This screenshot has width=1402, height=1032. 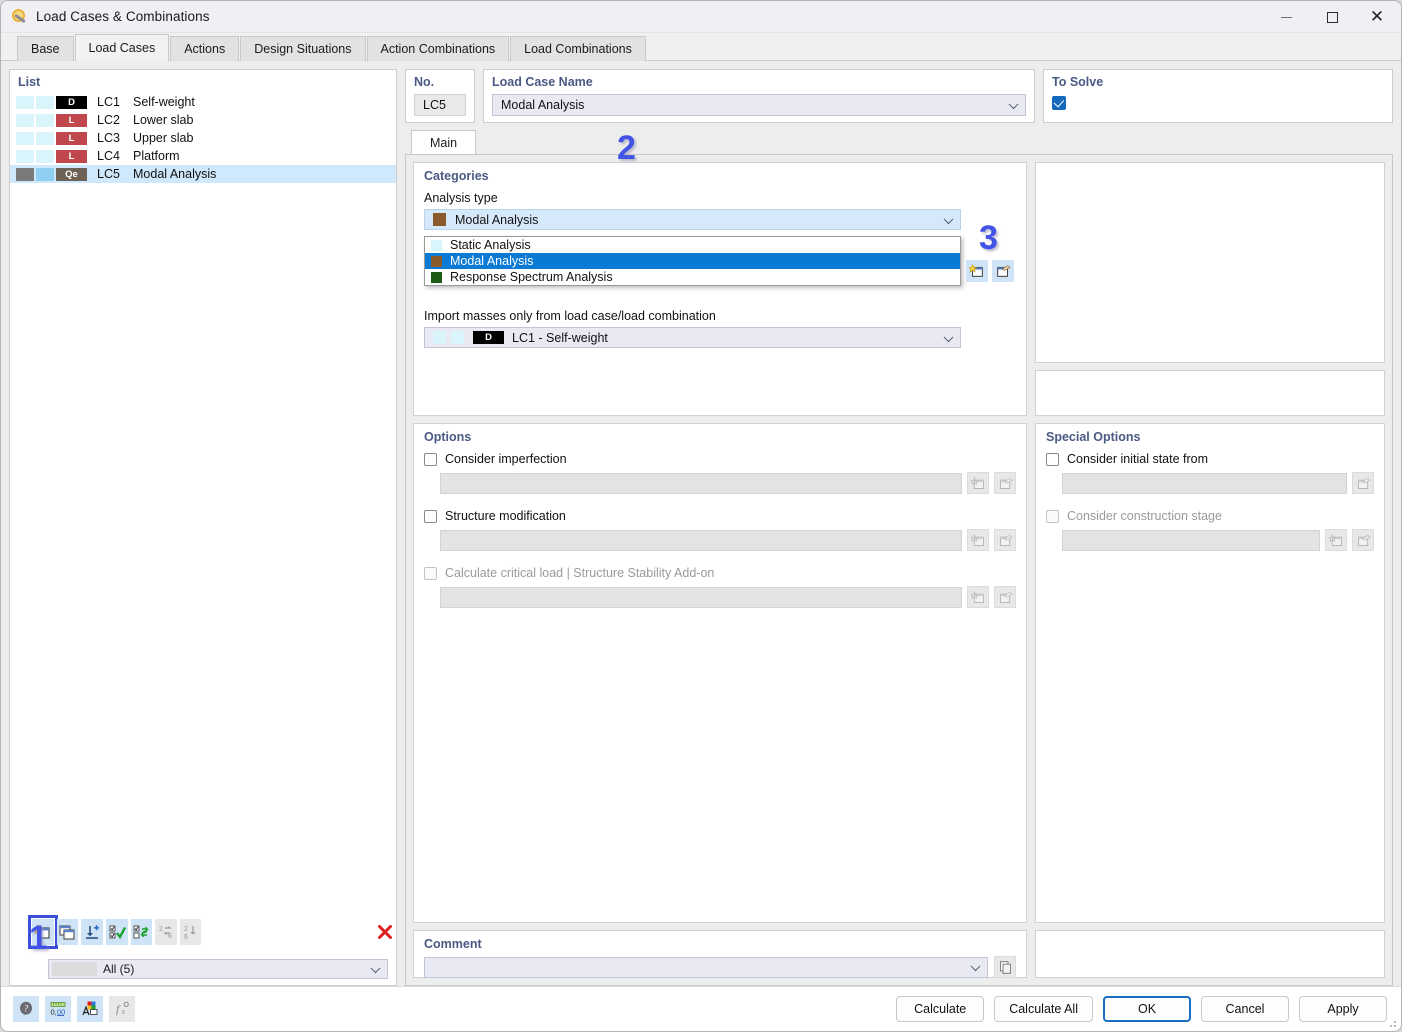 I want to click on initial-state-input-line, so click(x=1218, y=483).